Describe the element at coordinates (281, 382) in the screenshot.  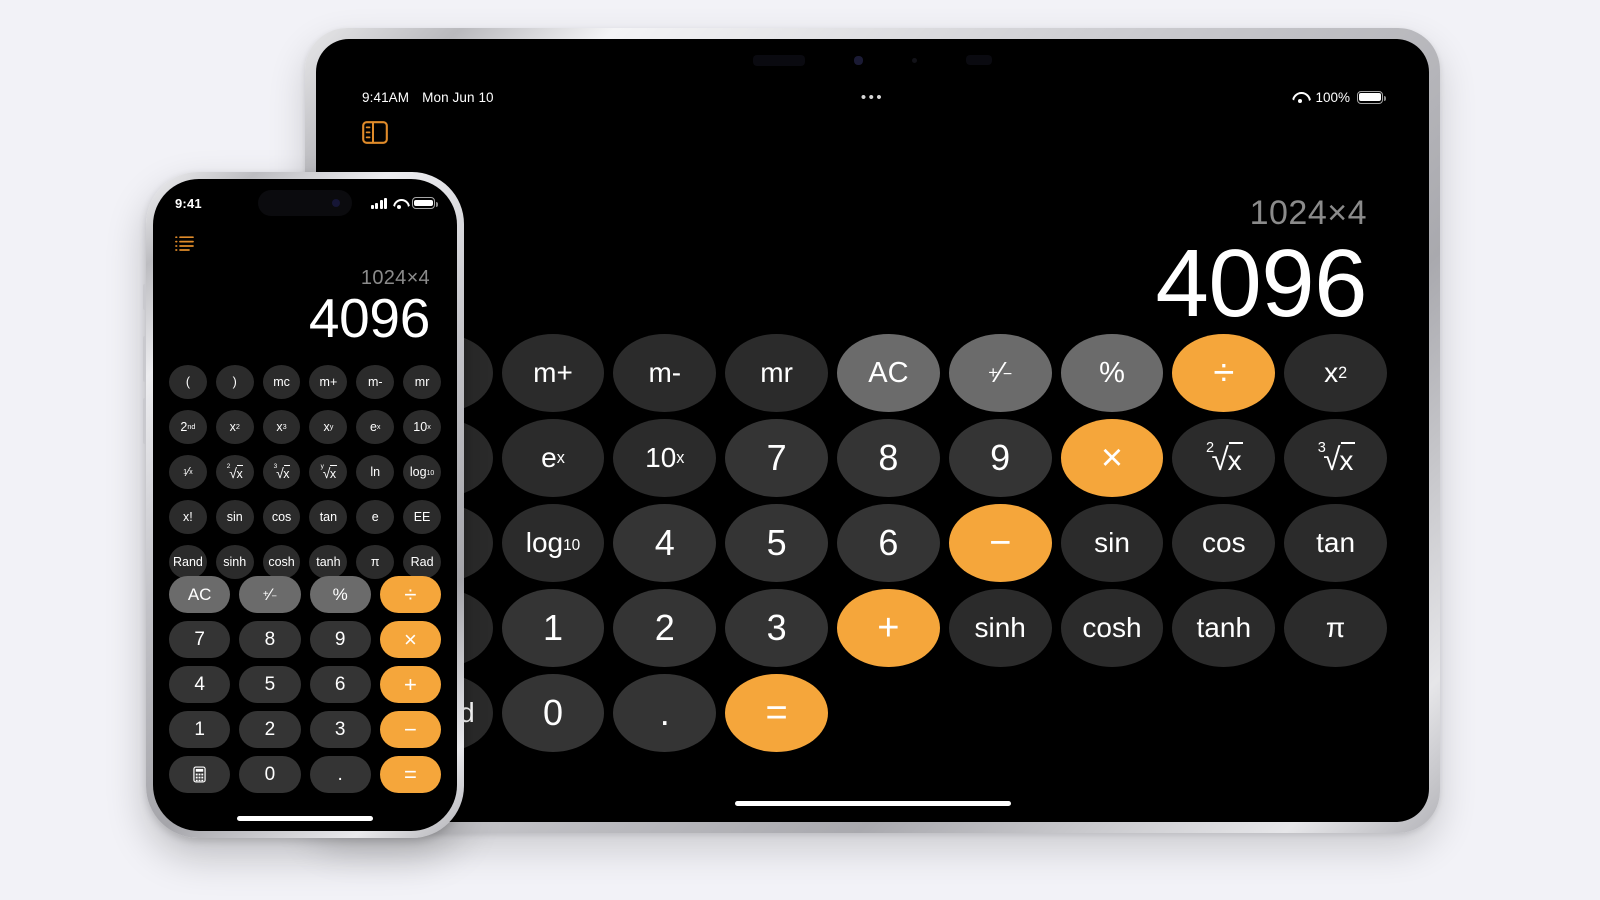
I see `key-mc: mc` at that location.